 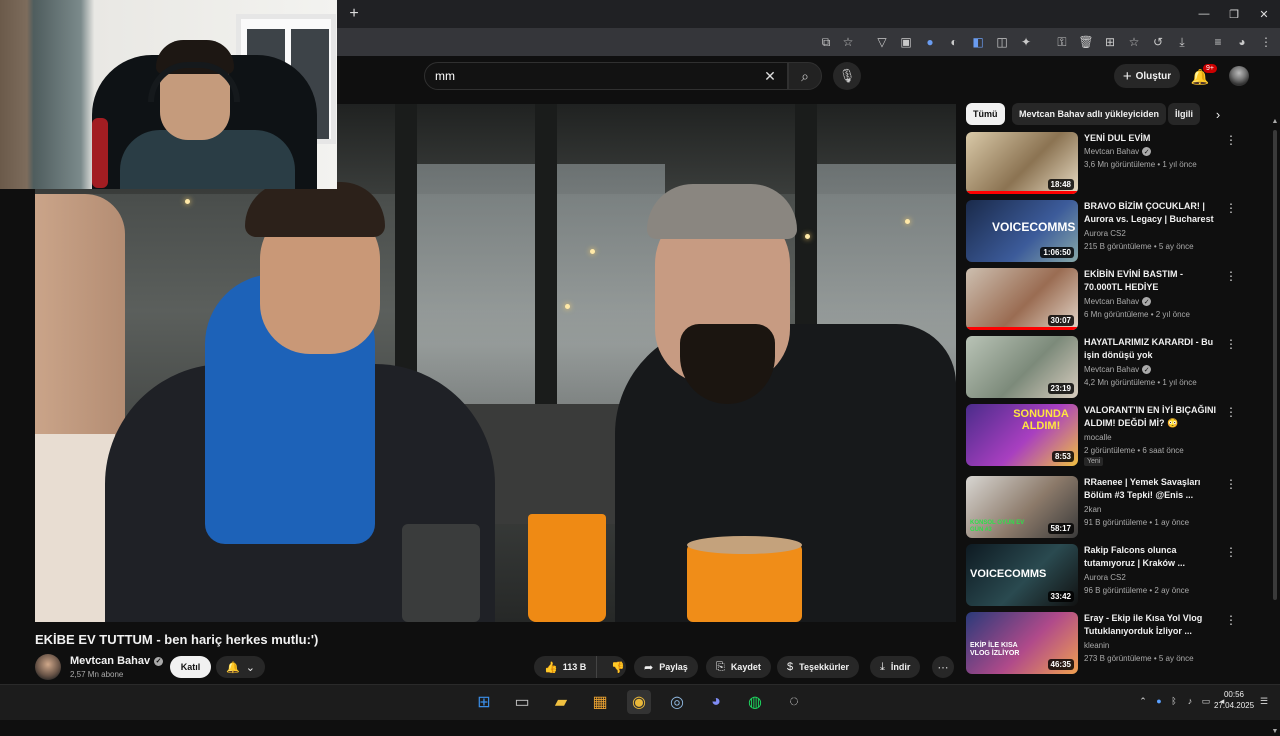 I want to click on new-tab-button: +, so click(x=354, y=13).